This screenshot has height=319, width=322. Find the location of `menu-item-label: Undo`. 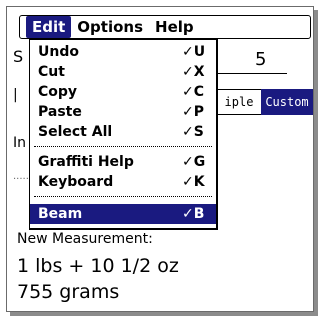

menu-item-label: Undo is located at coordinates (58, 52).